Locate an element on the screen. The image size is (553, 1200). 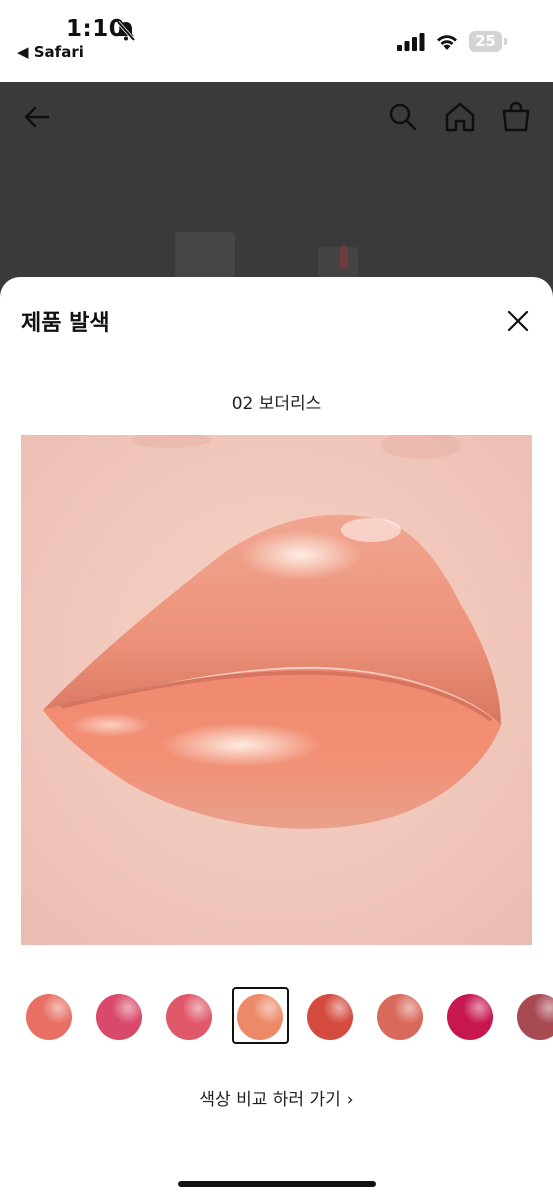
compare-colors-label: 색상 비교 하러 가기 is located at coordinates (270, 1100).